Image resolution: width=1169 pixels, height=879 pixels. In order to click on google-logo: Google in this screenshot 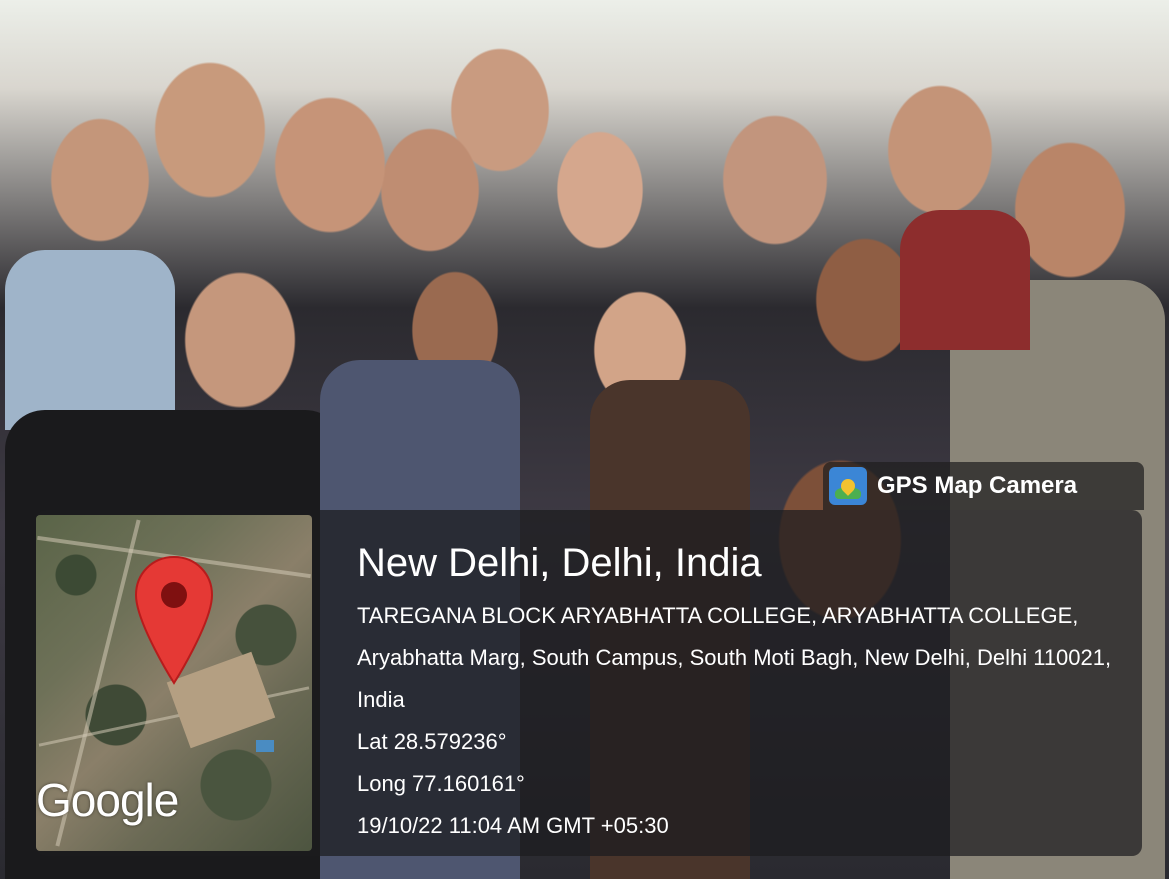, I will do `click(107, 800)`.